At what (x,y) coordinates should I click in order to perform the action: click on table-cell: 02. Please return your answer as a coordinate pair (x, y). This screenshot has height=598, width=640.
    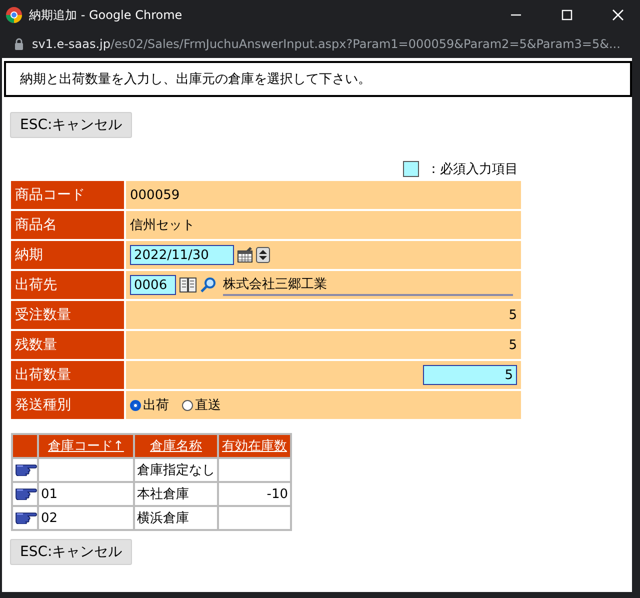
    Looking at the image, I should click on (86, 518).